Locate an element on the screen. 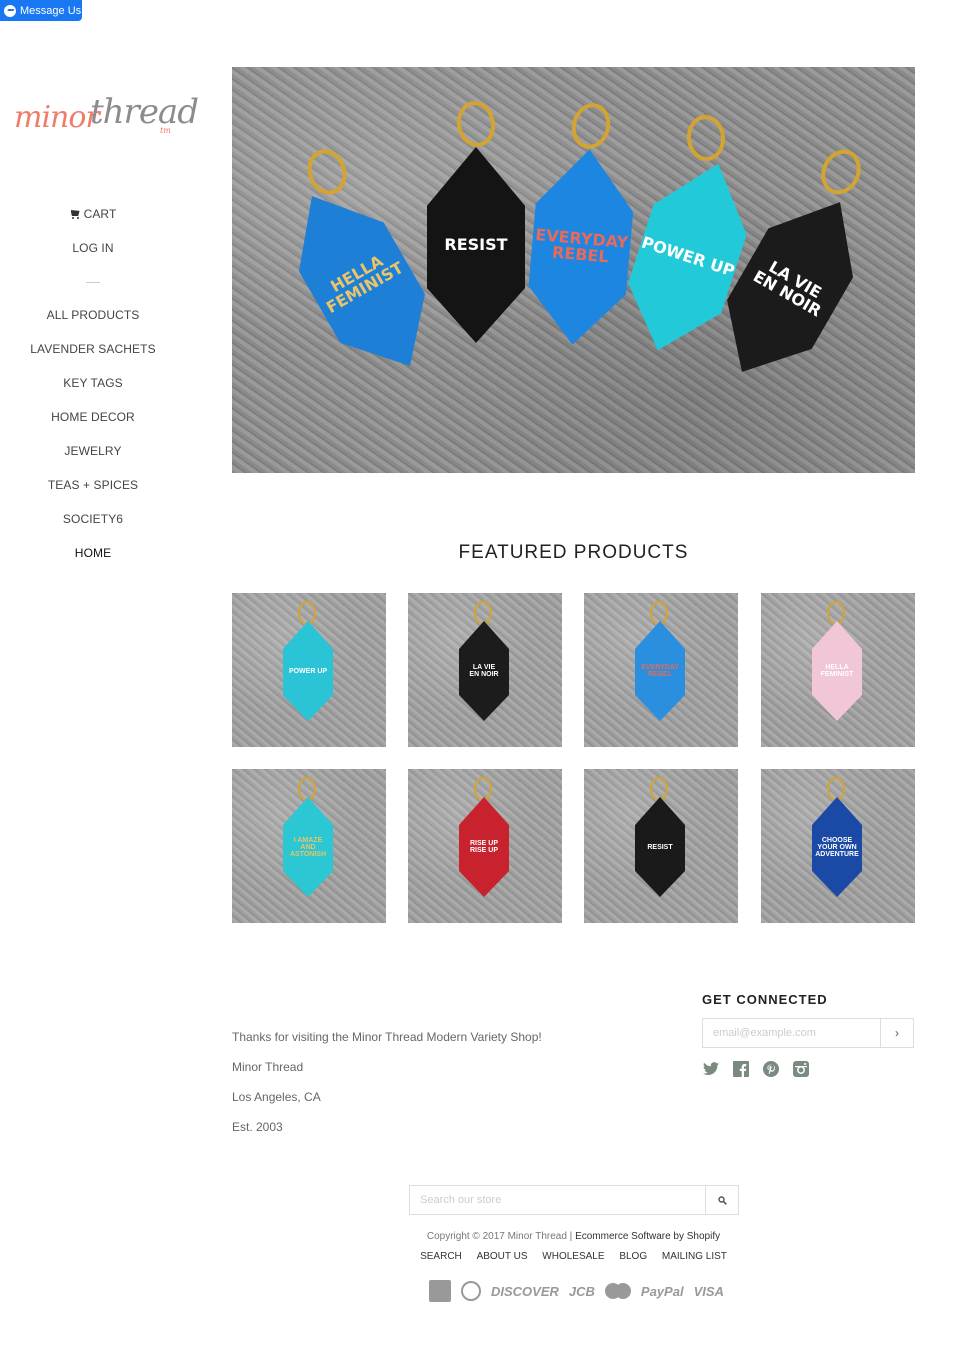  hero-key-tag-text: EVERYDAY REBEL is located at coordinates (581, 246).